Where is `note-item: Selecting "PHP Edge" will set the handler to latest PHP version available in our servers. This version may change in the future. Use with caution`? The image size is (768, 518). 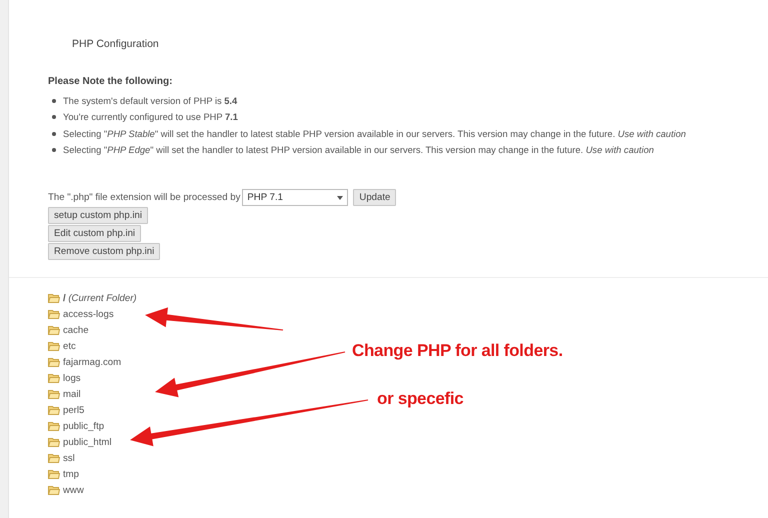 note-item: Selecting "PHP Edge" will set the handler to latest PHP version available in our servers. This version may change in the future. Use with caution is located at coordinates (358, 150).